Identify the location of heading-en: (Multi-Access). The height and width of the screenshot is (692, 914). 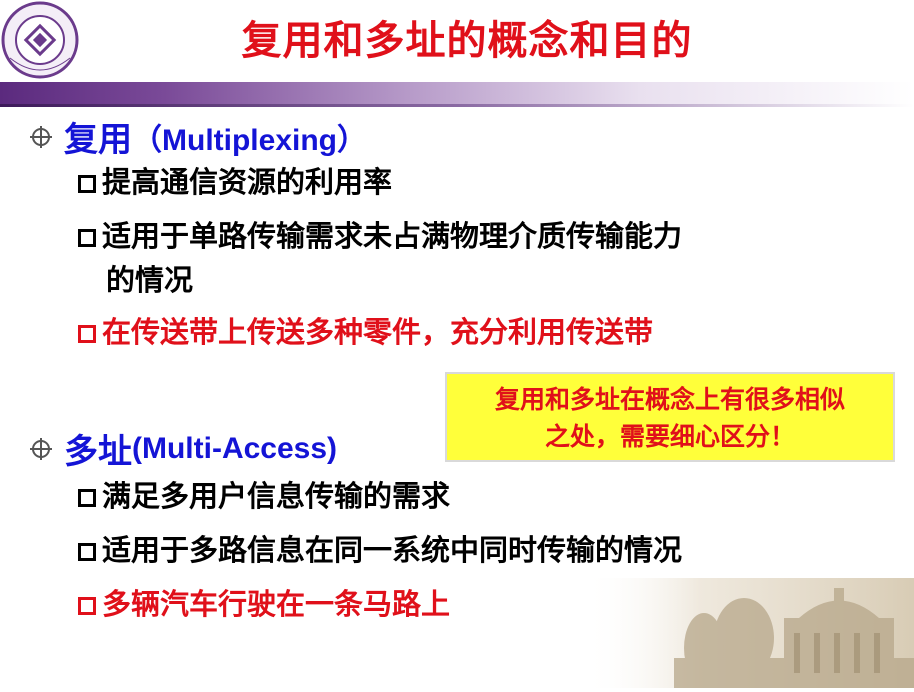
(235, 448).